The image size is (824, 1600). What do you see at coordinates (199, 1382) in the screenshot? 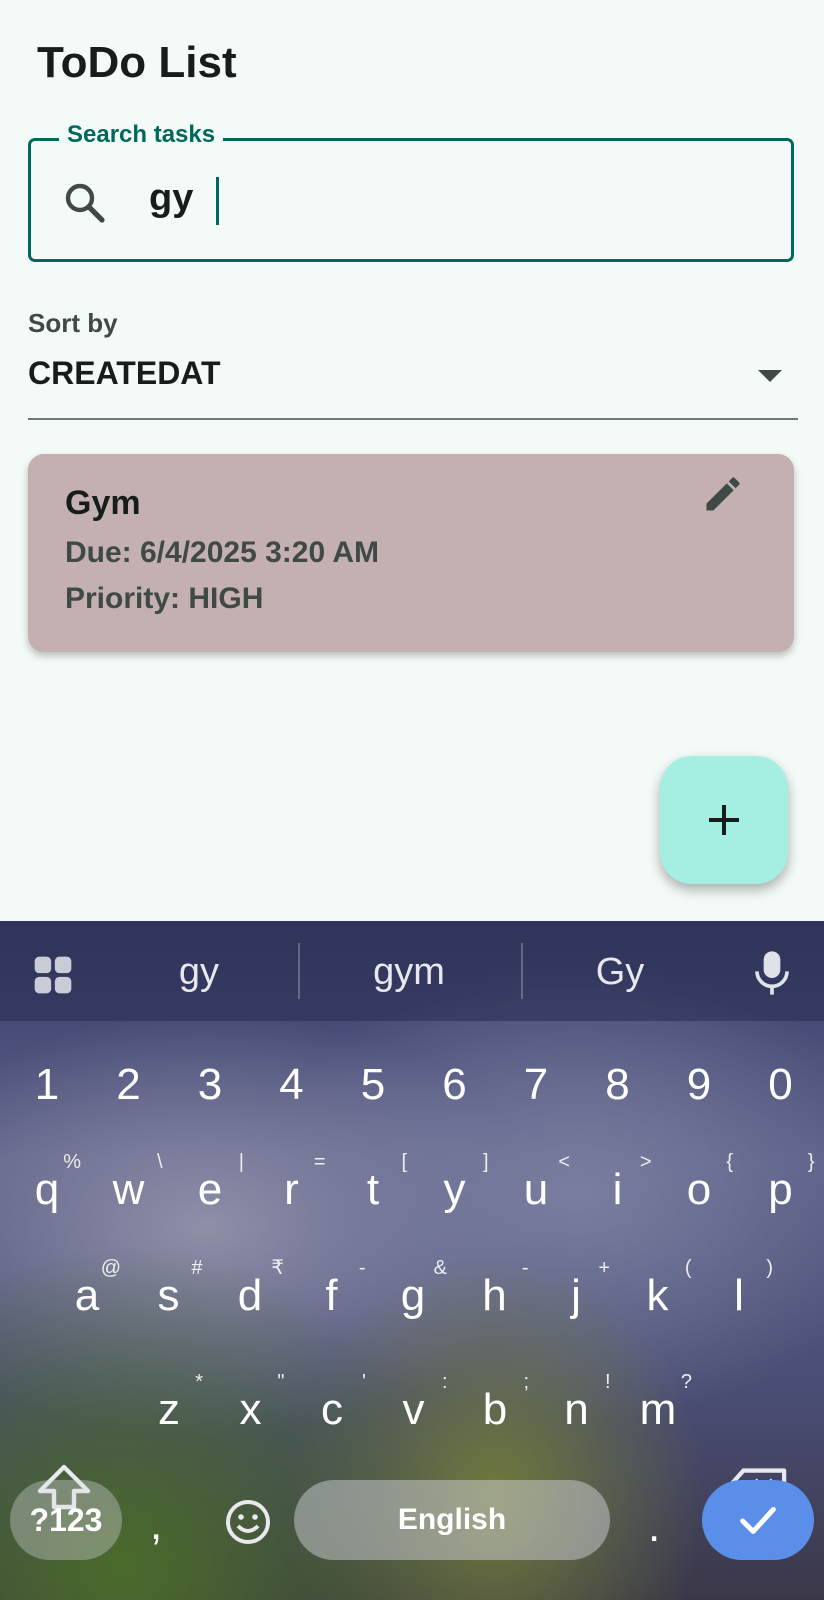
I see `key-hint: *` at bounding box center [199, 1382].